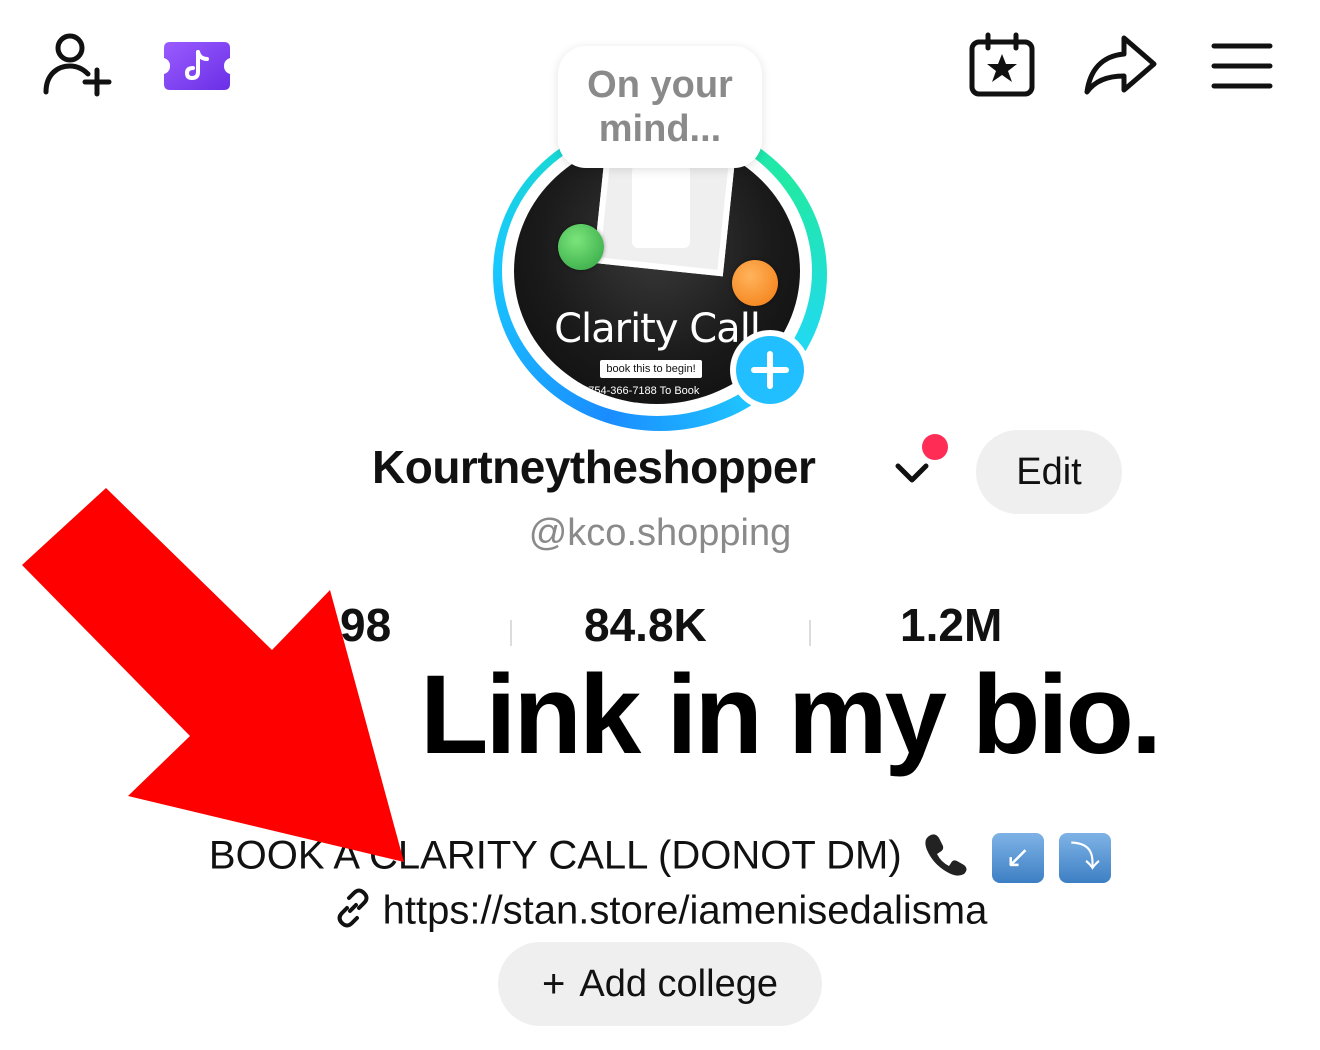  I want to click on bio-link: https://stan.store/iamenisedalisma, so click(660, 913).